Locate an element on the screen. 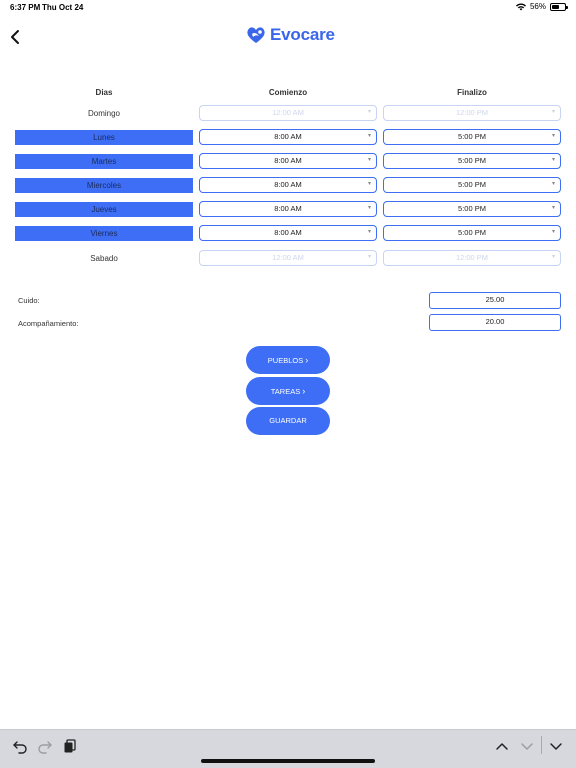 This screenshot has width=576, height=768. evocare-logo: Evocare is located at coordinates (290, 35).